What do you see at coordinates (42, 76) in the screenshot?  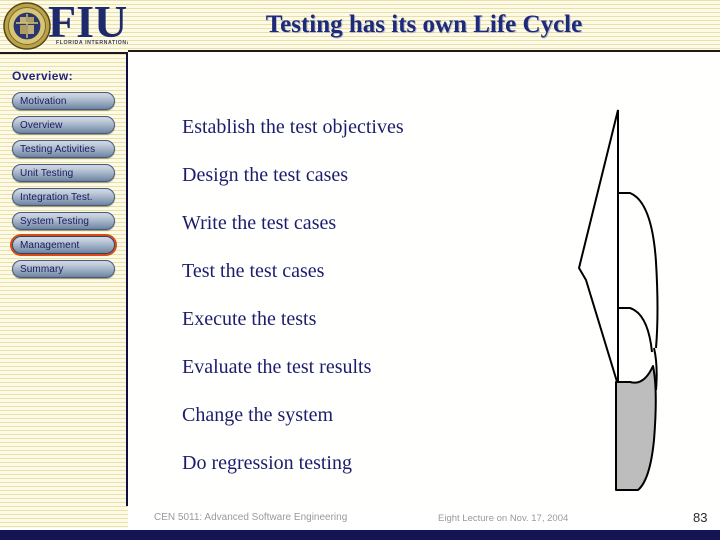 I see `sidebar-heading: Overview:` at bounding box center [42, 76].